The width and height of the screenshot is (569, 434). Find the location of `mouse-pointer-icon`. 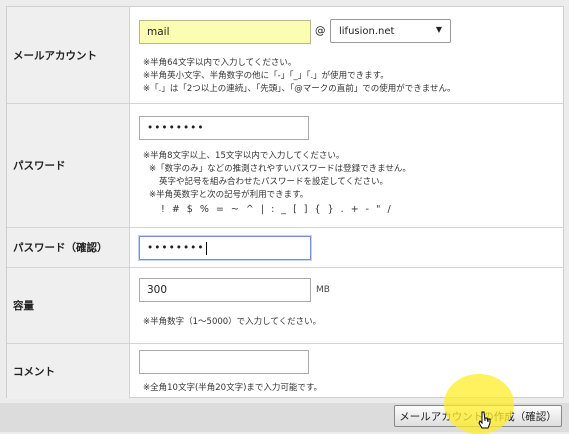

mouse-pointer-icon is located at coordinates (484, 420).